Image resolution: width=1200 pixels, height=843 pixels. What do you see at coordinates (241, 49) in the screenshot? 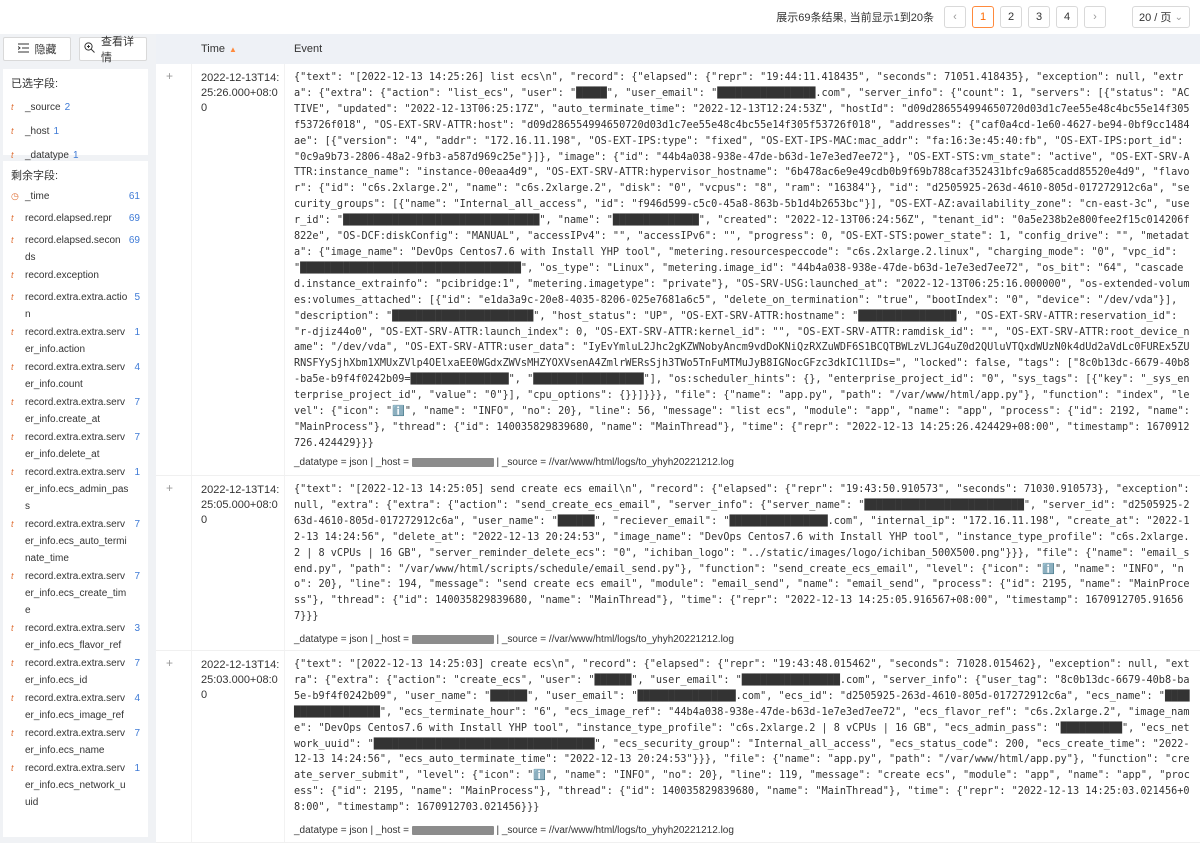
I see `time-column-header: Time ▲` at bounding box center [241, 49].